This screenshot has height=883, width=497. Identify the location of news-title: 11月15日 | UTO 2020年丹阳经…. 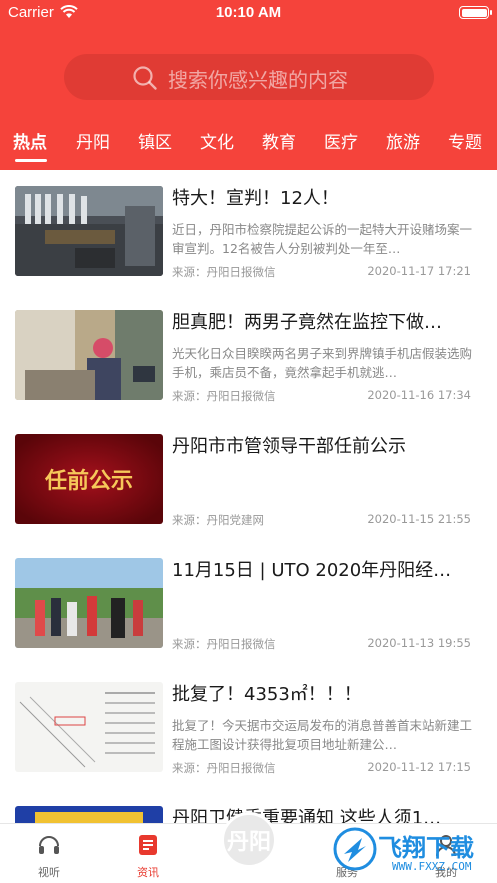
(312, 570).